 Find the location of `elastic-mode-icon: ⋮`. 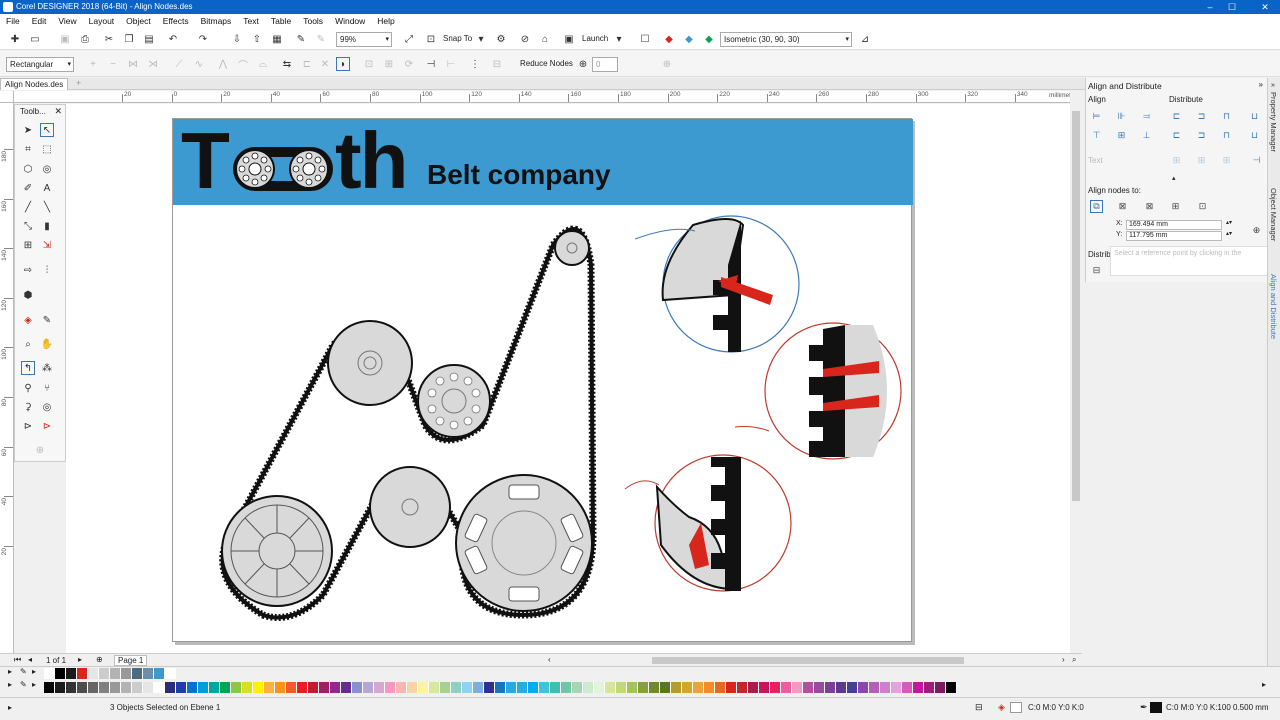

elastic-mode-icon: ⋮ is located at coordinates (475, 64).